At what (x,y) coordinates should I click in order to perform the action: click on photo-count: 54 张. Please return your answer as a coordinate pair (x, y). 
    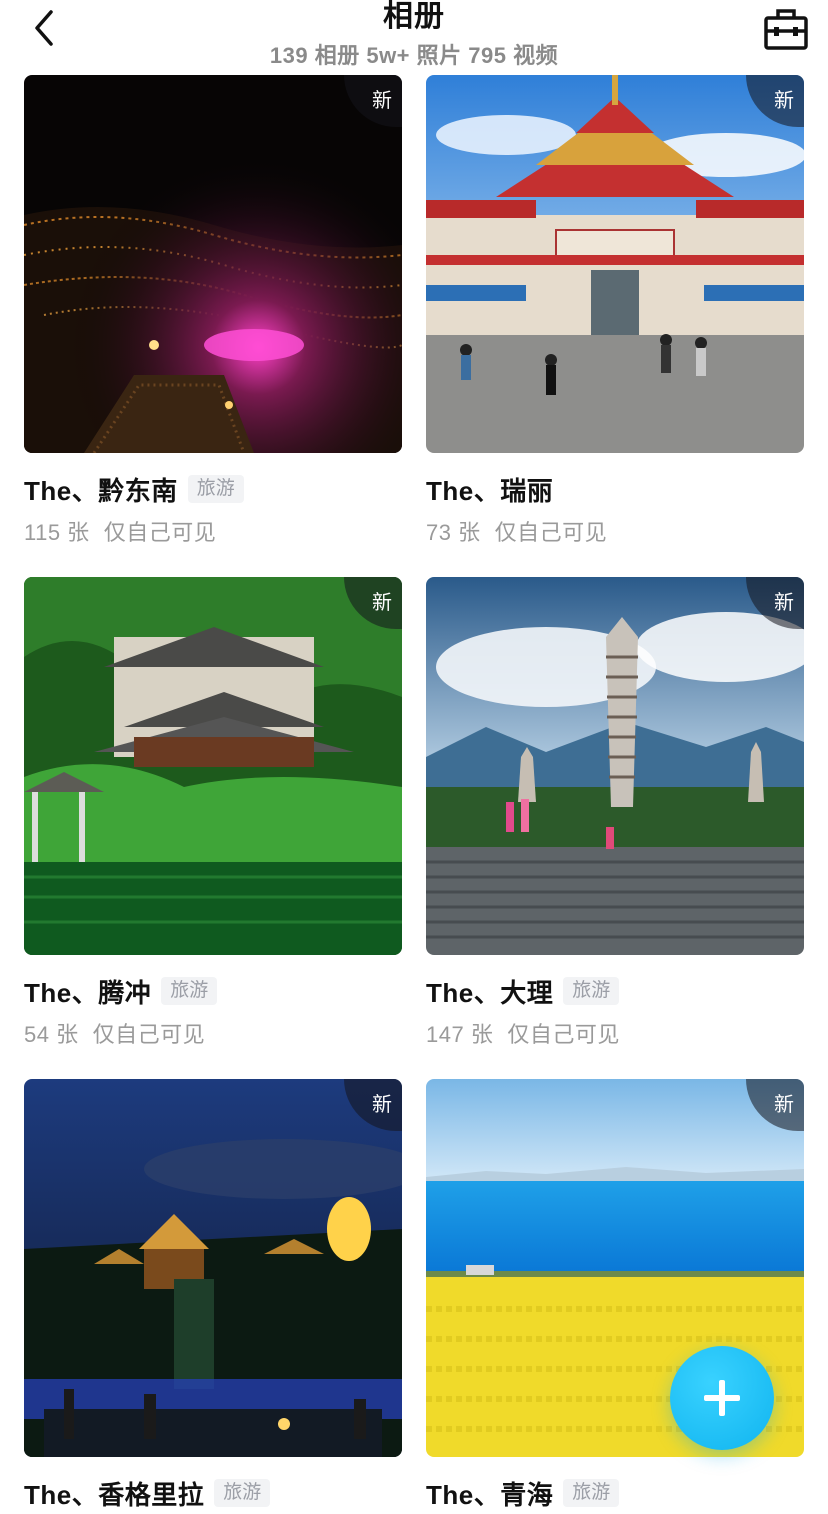
    Looking at the image, I should click on (51, 1034).